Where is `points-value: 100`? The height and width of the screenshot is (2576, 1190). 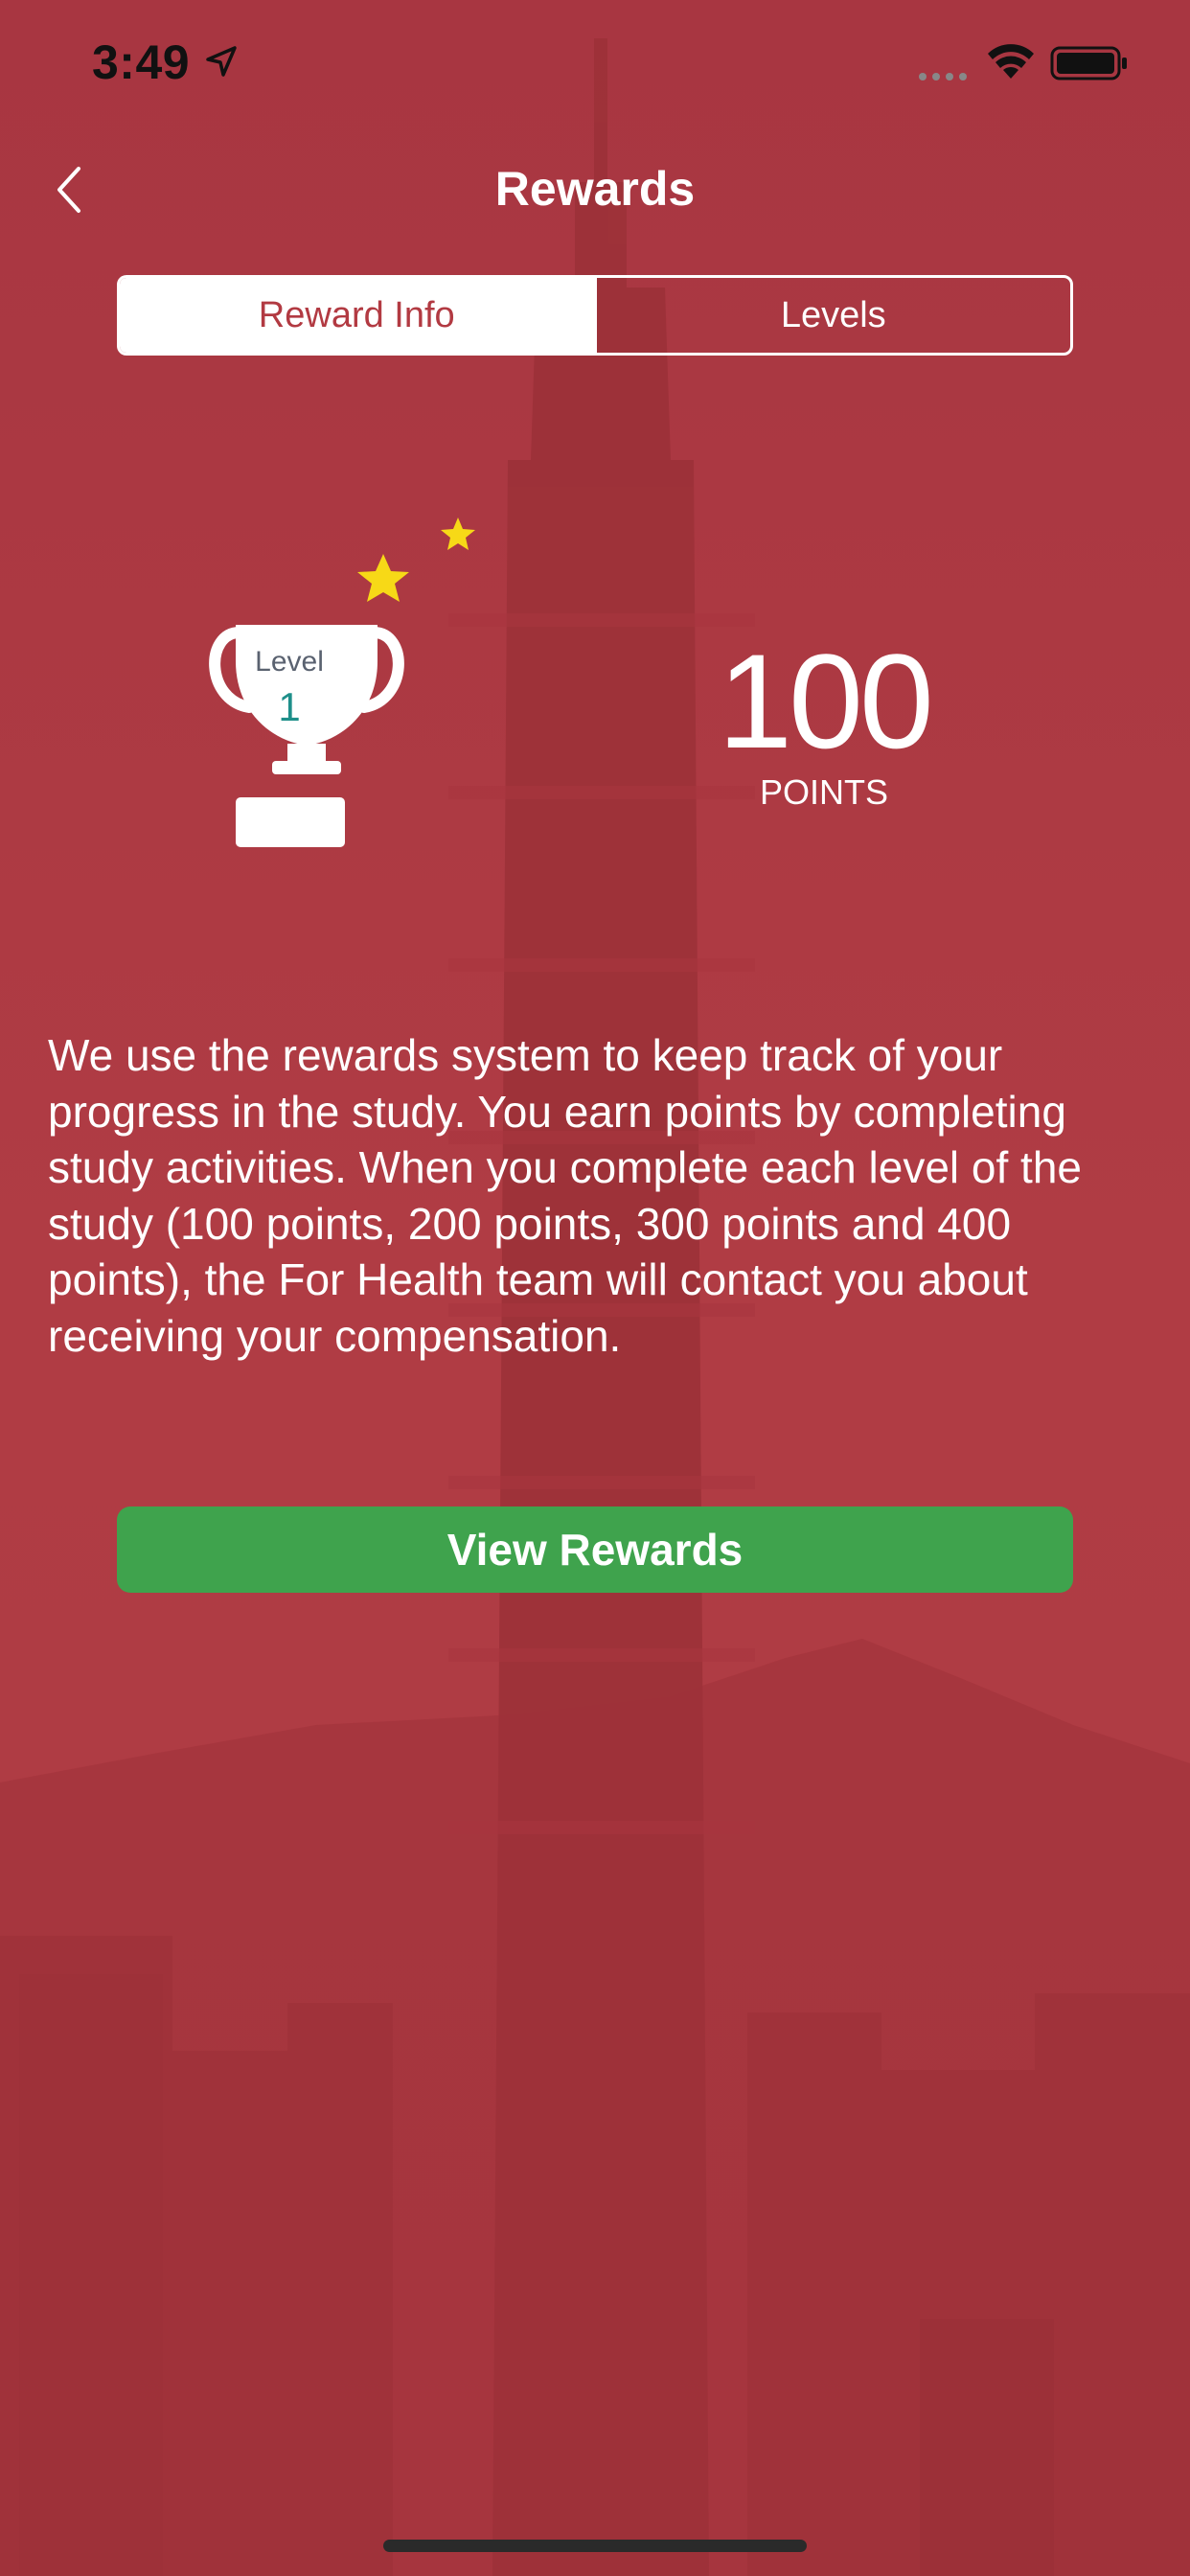
points-value: 100 is located at coordinates (826, 701).